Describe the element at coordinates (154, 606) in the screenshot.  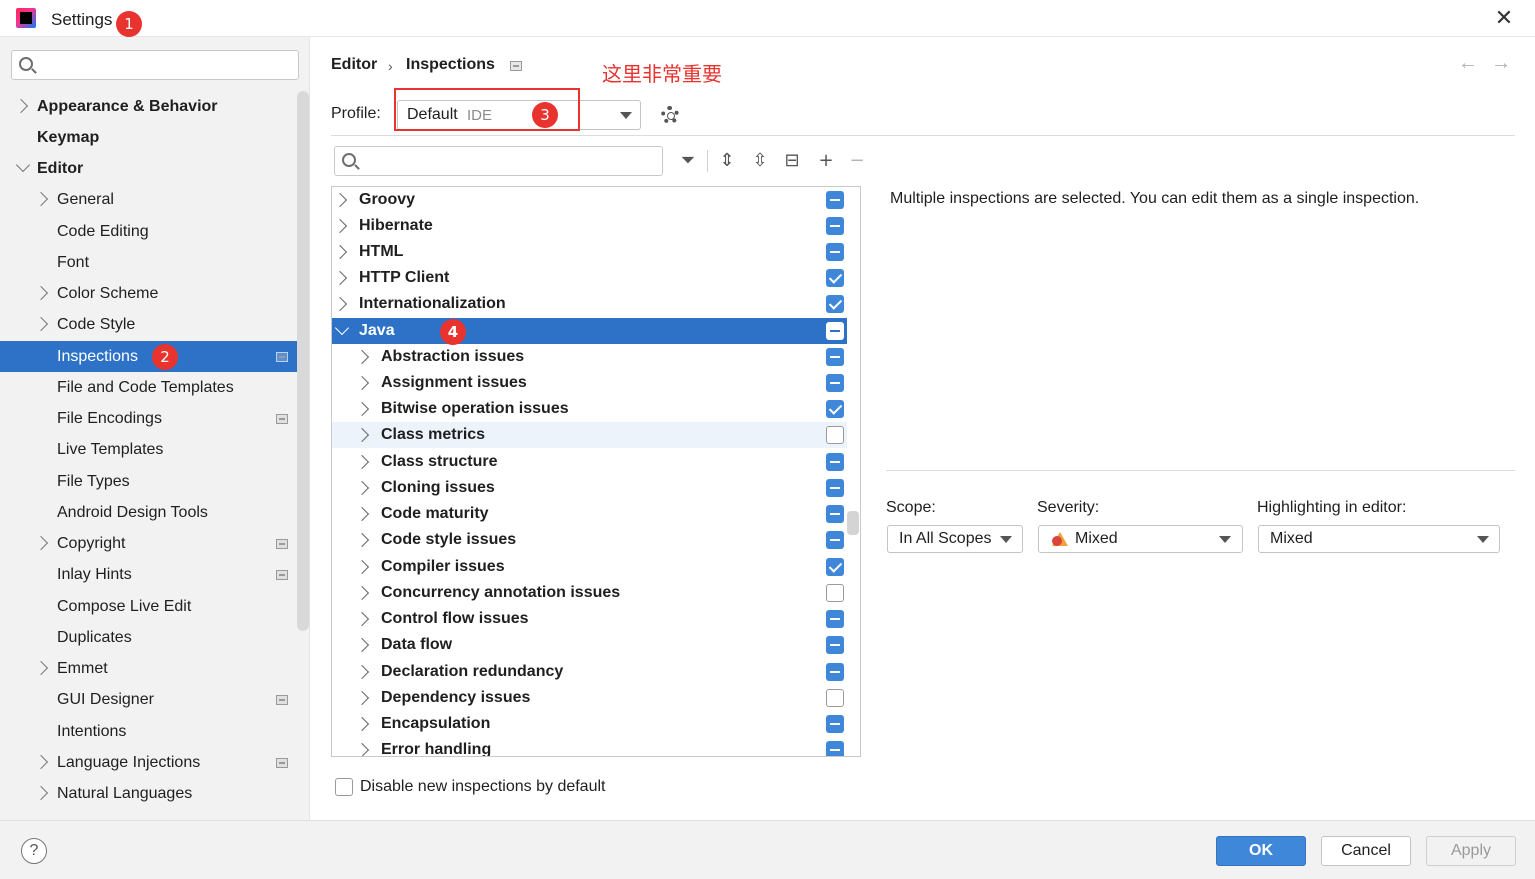
I see `sidebar-item-compose-live-edit: Compose Live Edit` at that location.